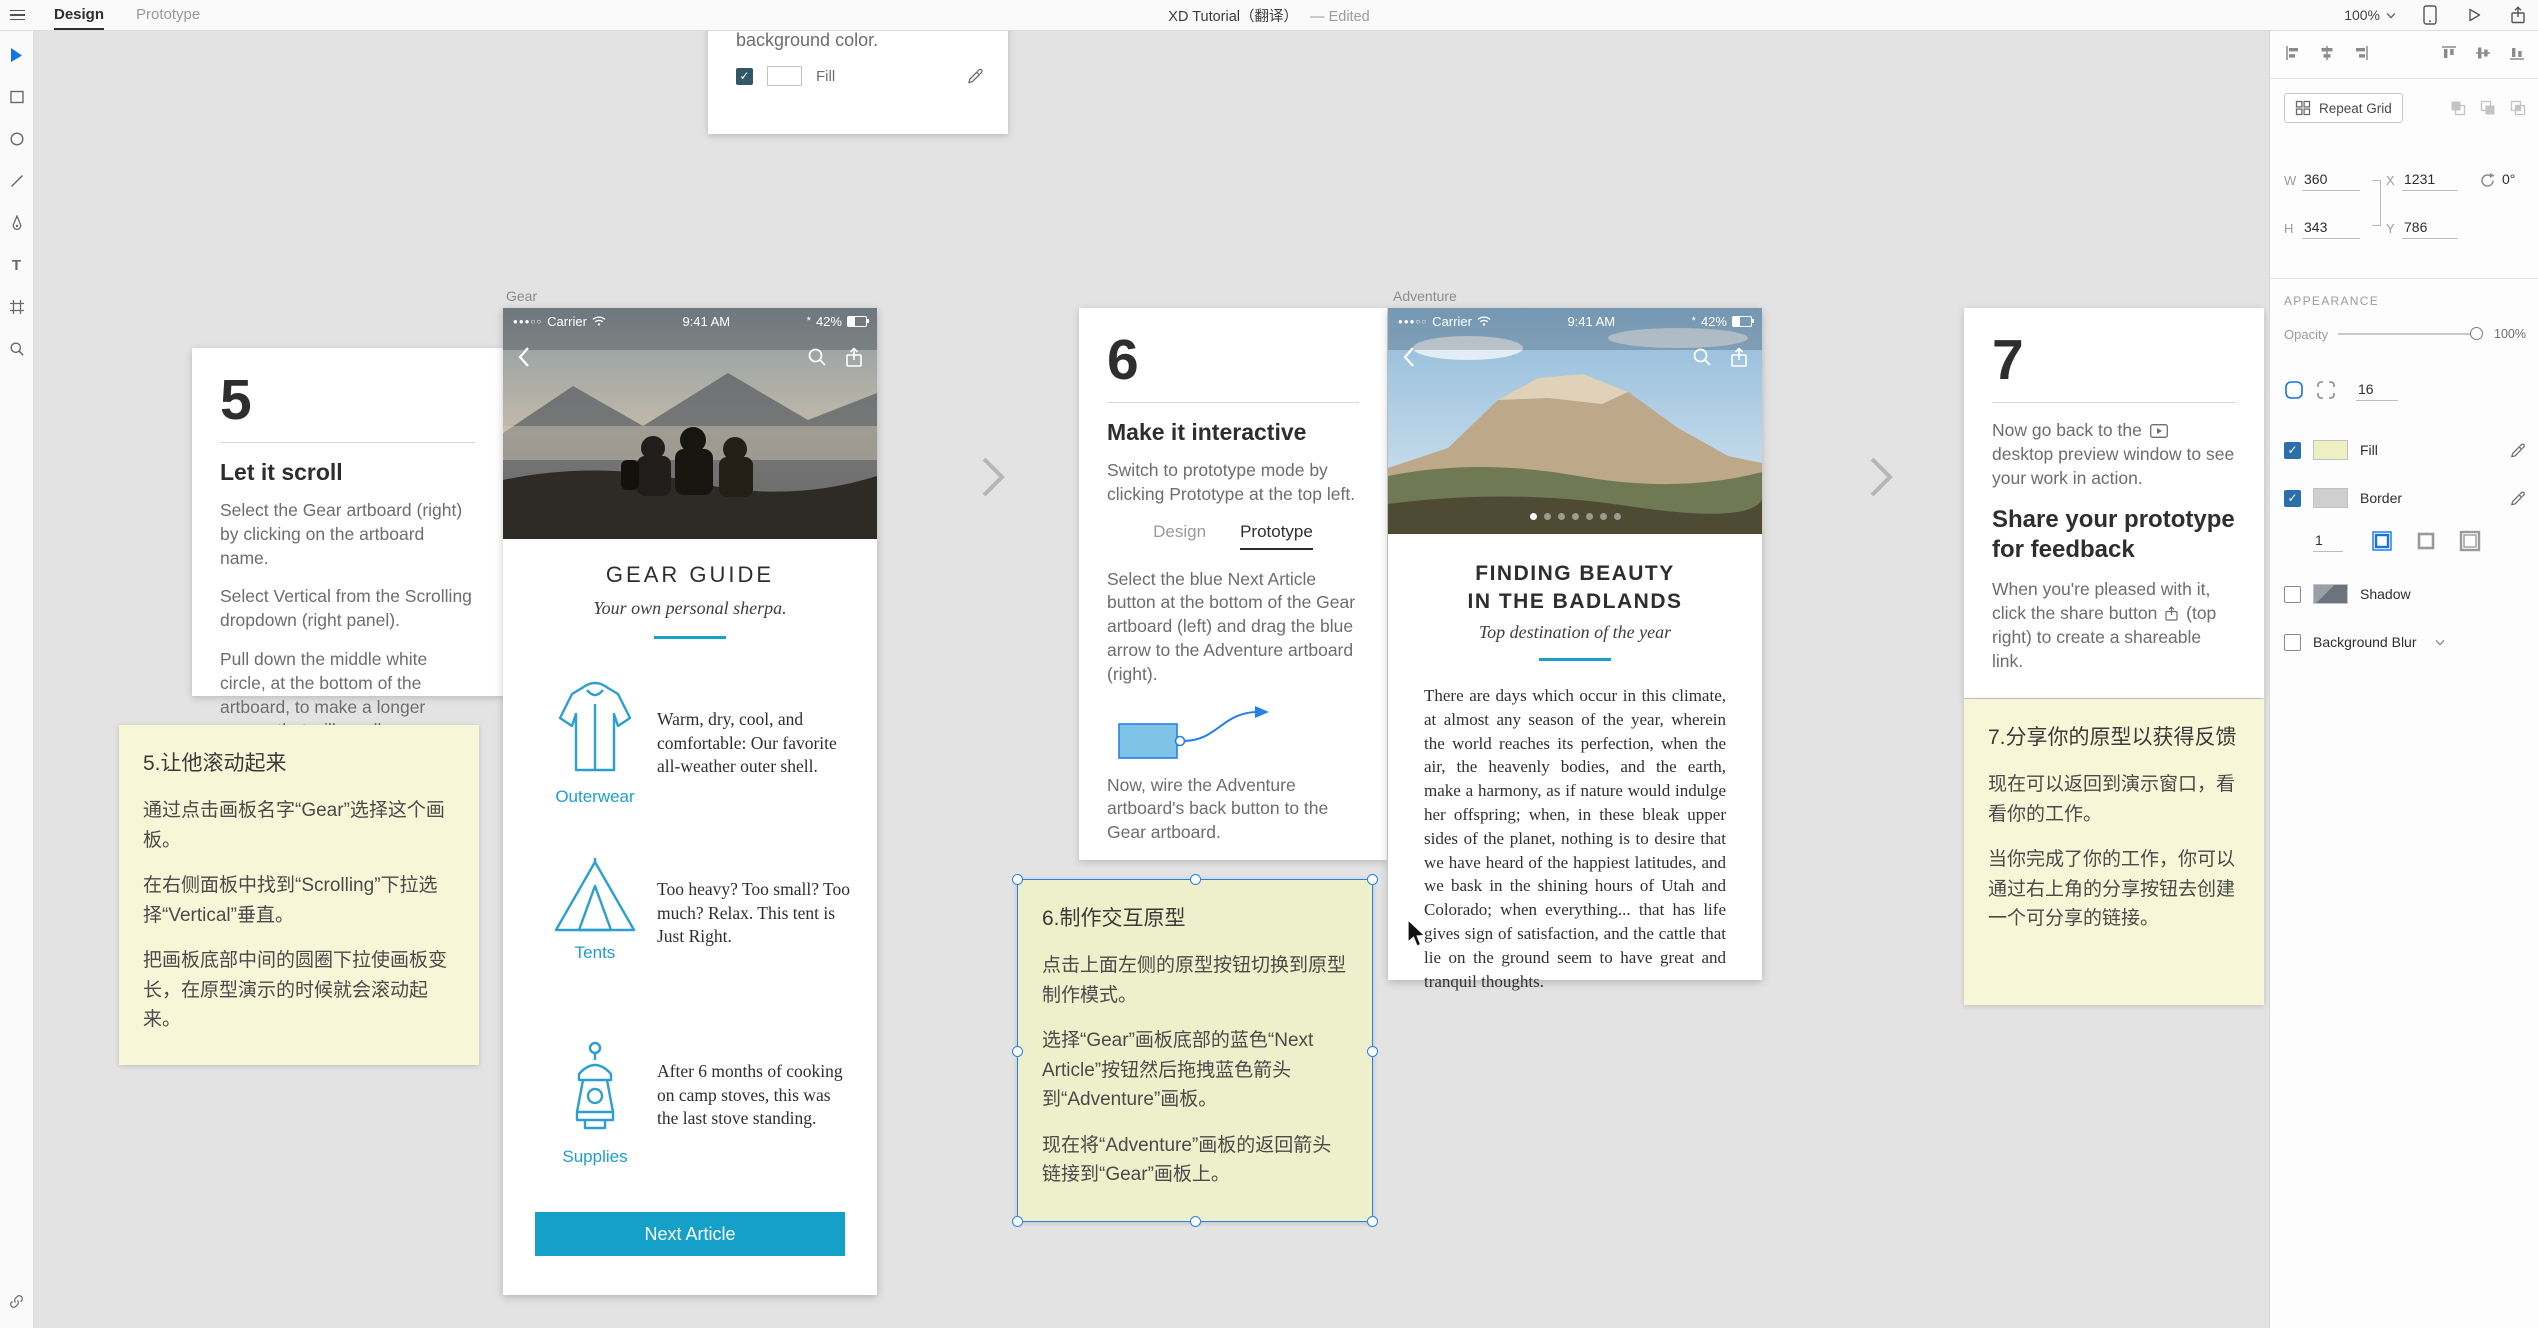  What do you see at coordinates (2513, 180) in the screenshot?
I see `rotation-value: 0°` at bounding box center [2513, 180].